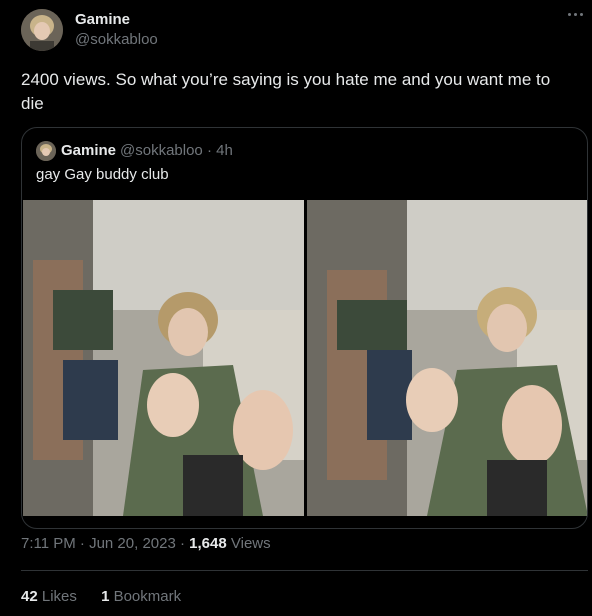 This screenshot has width=592, height=616. What do you see at coordinates (98, 543) in the screenshot?
I see `tweet-time: 7:11 PM · Jun 20, 2023` at bounding box center [98, 543].